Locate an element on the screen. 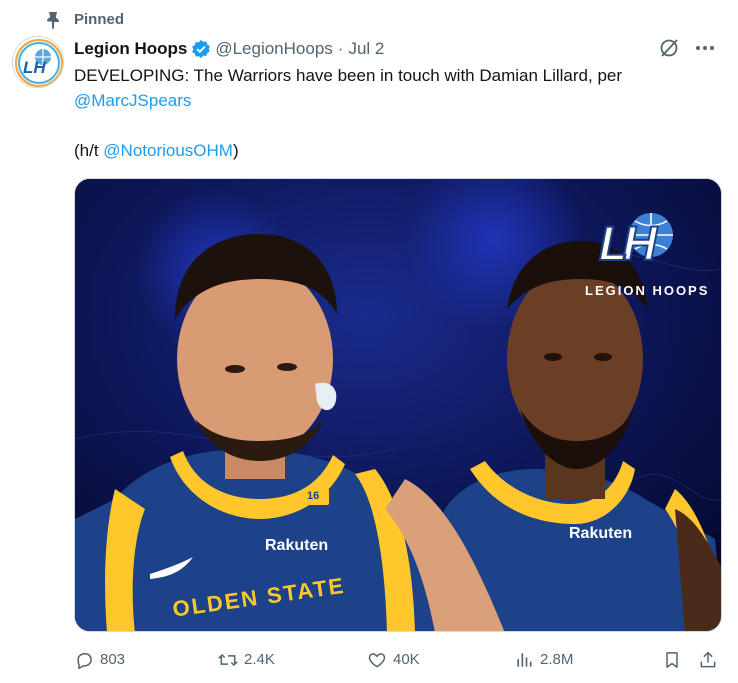 The image size is (738, 683). verified-badge-icon is located at coordinates (201, 49).